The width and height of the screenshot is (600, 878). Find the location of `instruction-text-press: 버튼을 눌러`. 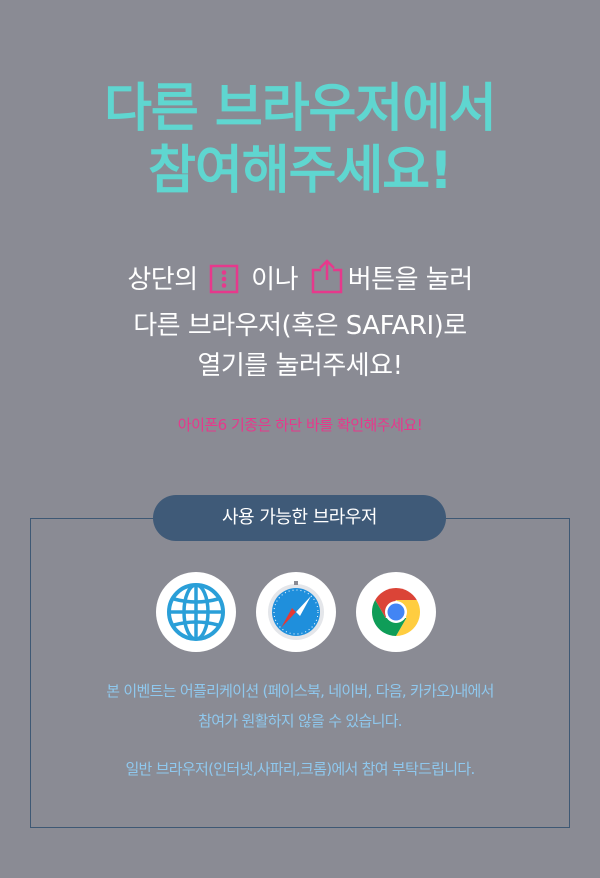

instruction-text-press: 버튼을 눌러 is located at coordinates (410, 280).